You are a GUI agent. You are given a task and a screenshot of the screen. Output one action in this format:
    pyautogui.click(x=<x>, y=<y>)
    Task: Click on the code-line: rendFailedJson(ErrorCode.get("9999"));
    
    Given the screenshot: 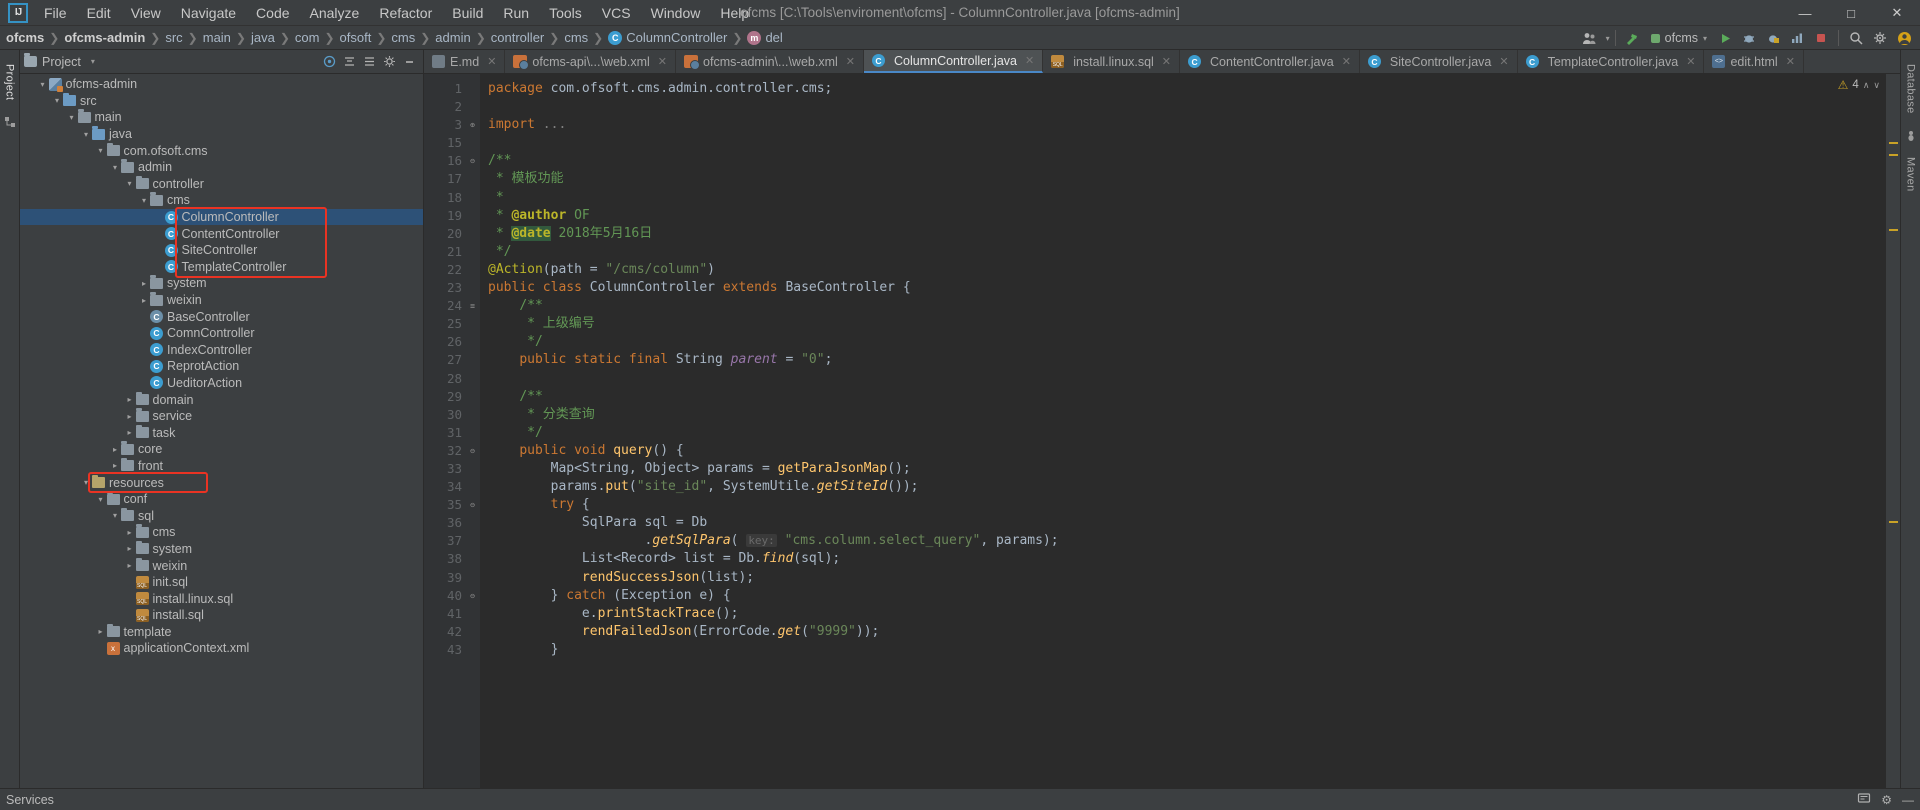 What is the action you would take?
    pyautogui.click(x=1183, y=632)
    